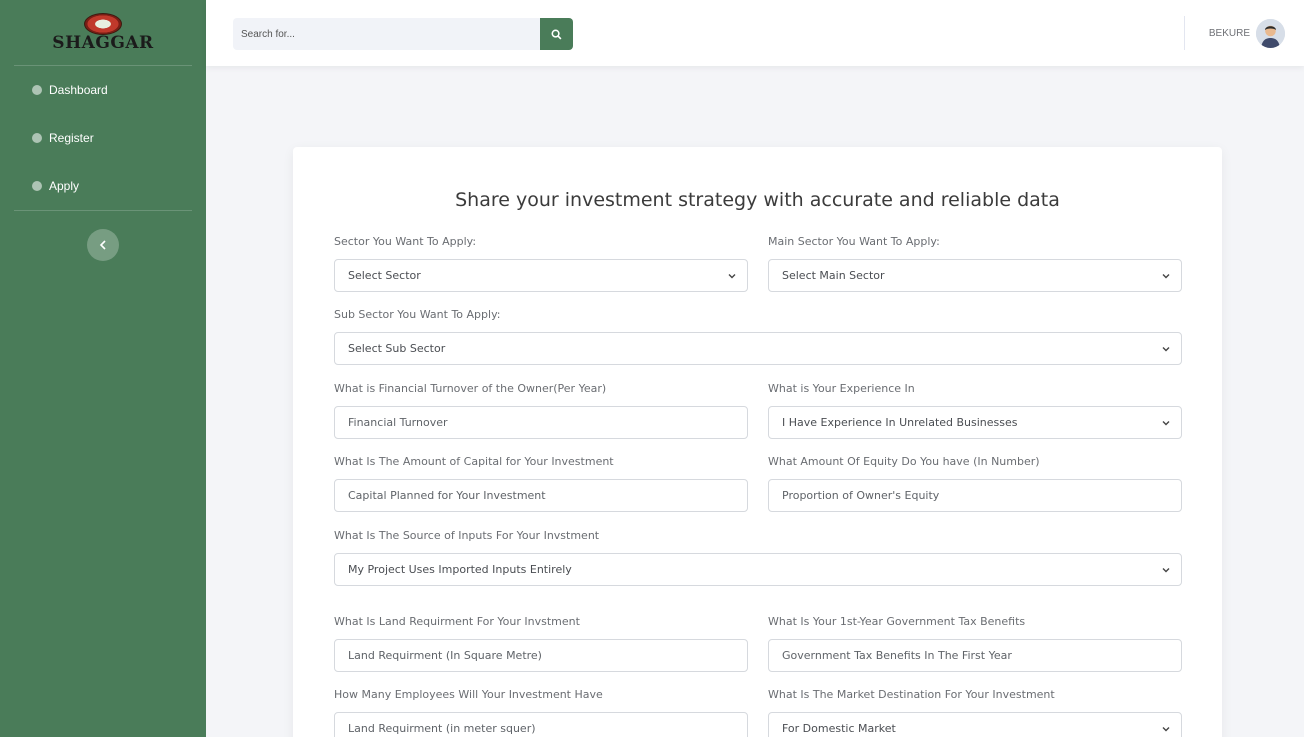 The width and height of the screenshot is (1304, 737). I want to click on search-input, so click(386, 34).